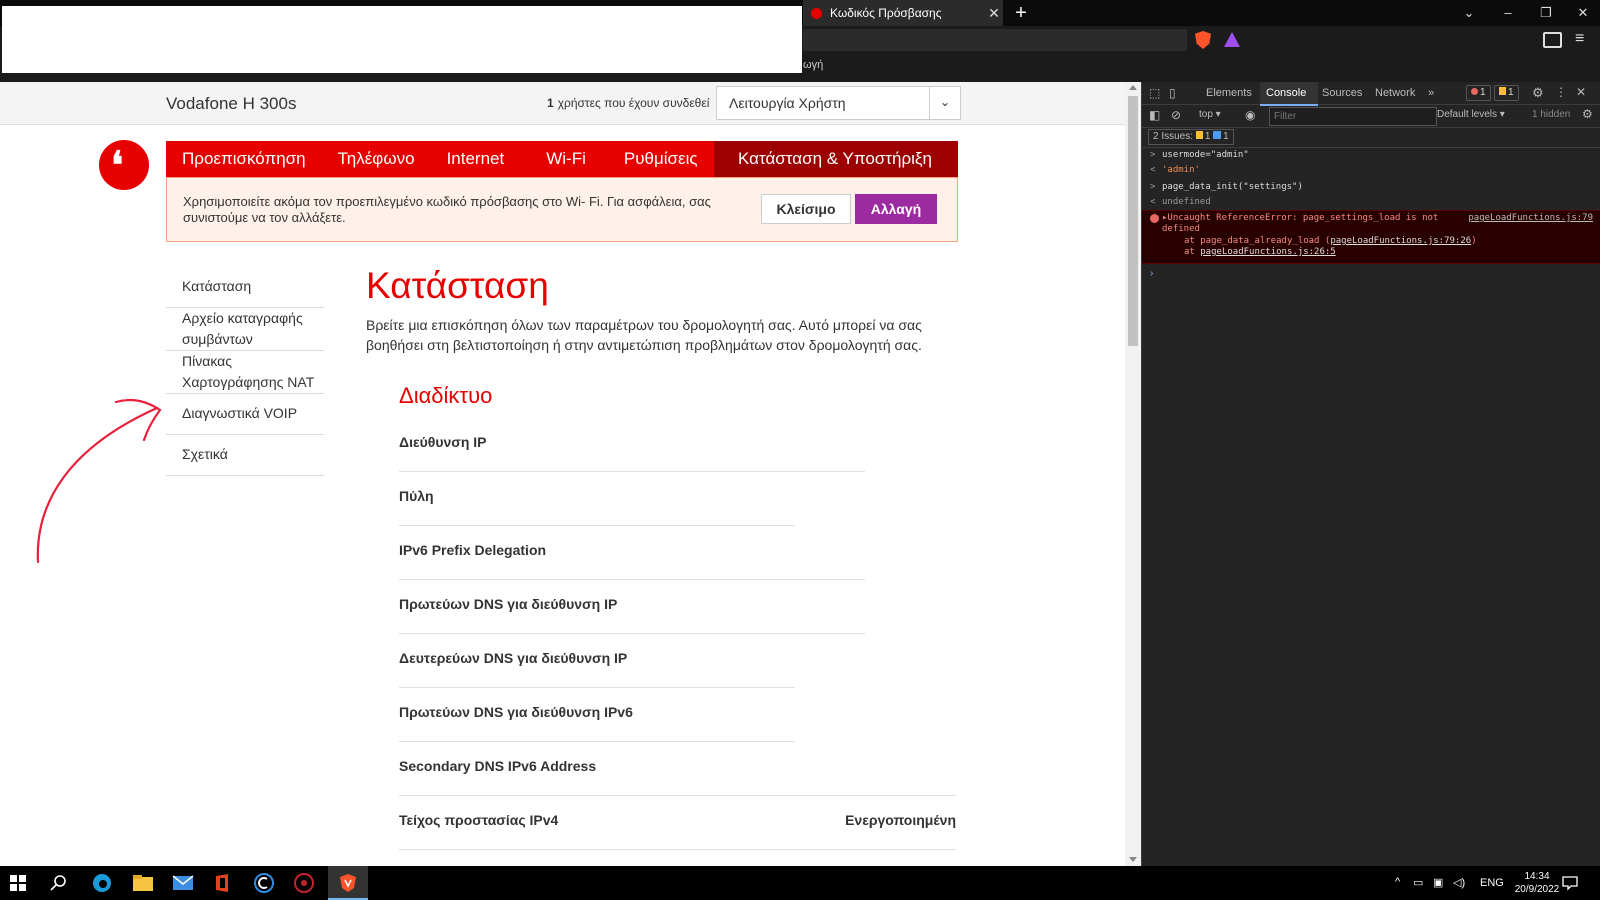  I want to click on info-icon, so click(1217, 135).